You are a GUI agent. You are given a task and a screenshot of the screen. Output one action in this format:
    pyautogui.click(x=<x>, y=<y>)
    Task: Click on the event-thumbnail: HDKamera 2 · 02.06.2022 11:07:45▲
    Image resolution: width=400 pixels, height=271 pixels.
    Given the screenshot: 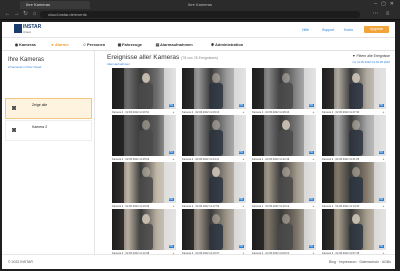 What is the action you would take?
    pyautogui.click(x=354, y=233)
    